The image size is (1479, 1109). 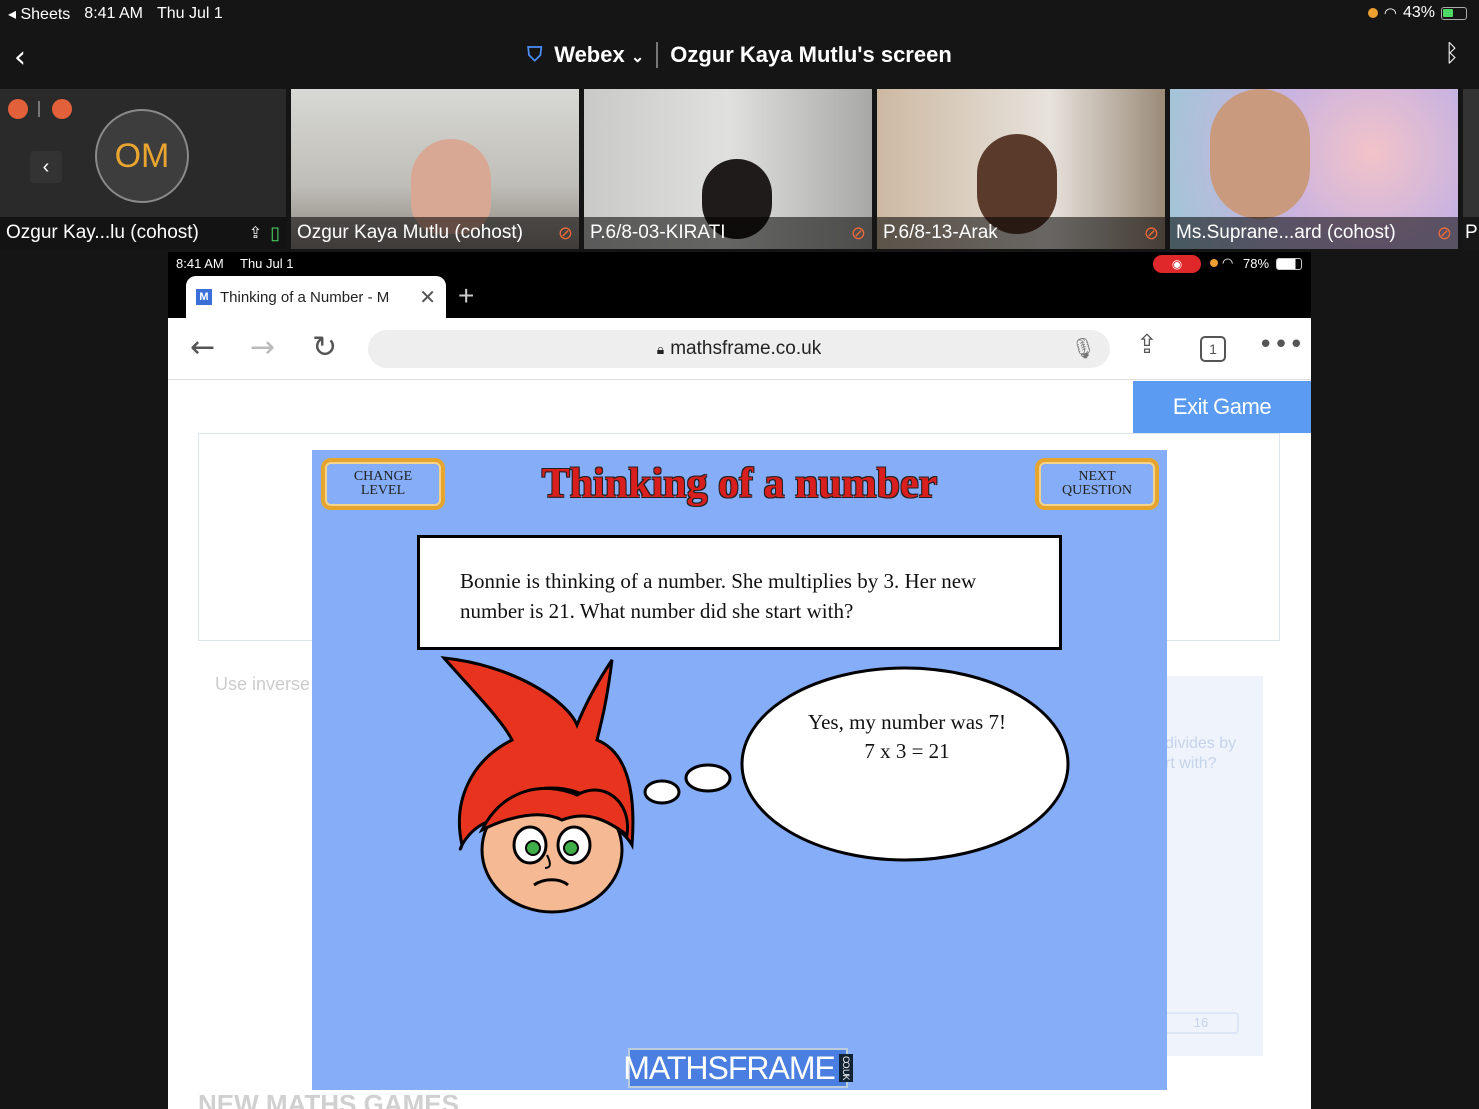 I want to click on tab-title: Thinking of a Number - M, so click(x=305, y=297).